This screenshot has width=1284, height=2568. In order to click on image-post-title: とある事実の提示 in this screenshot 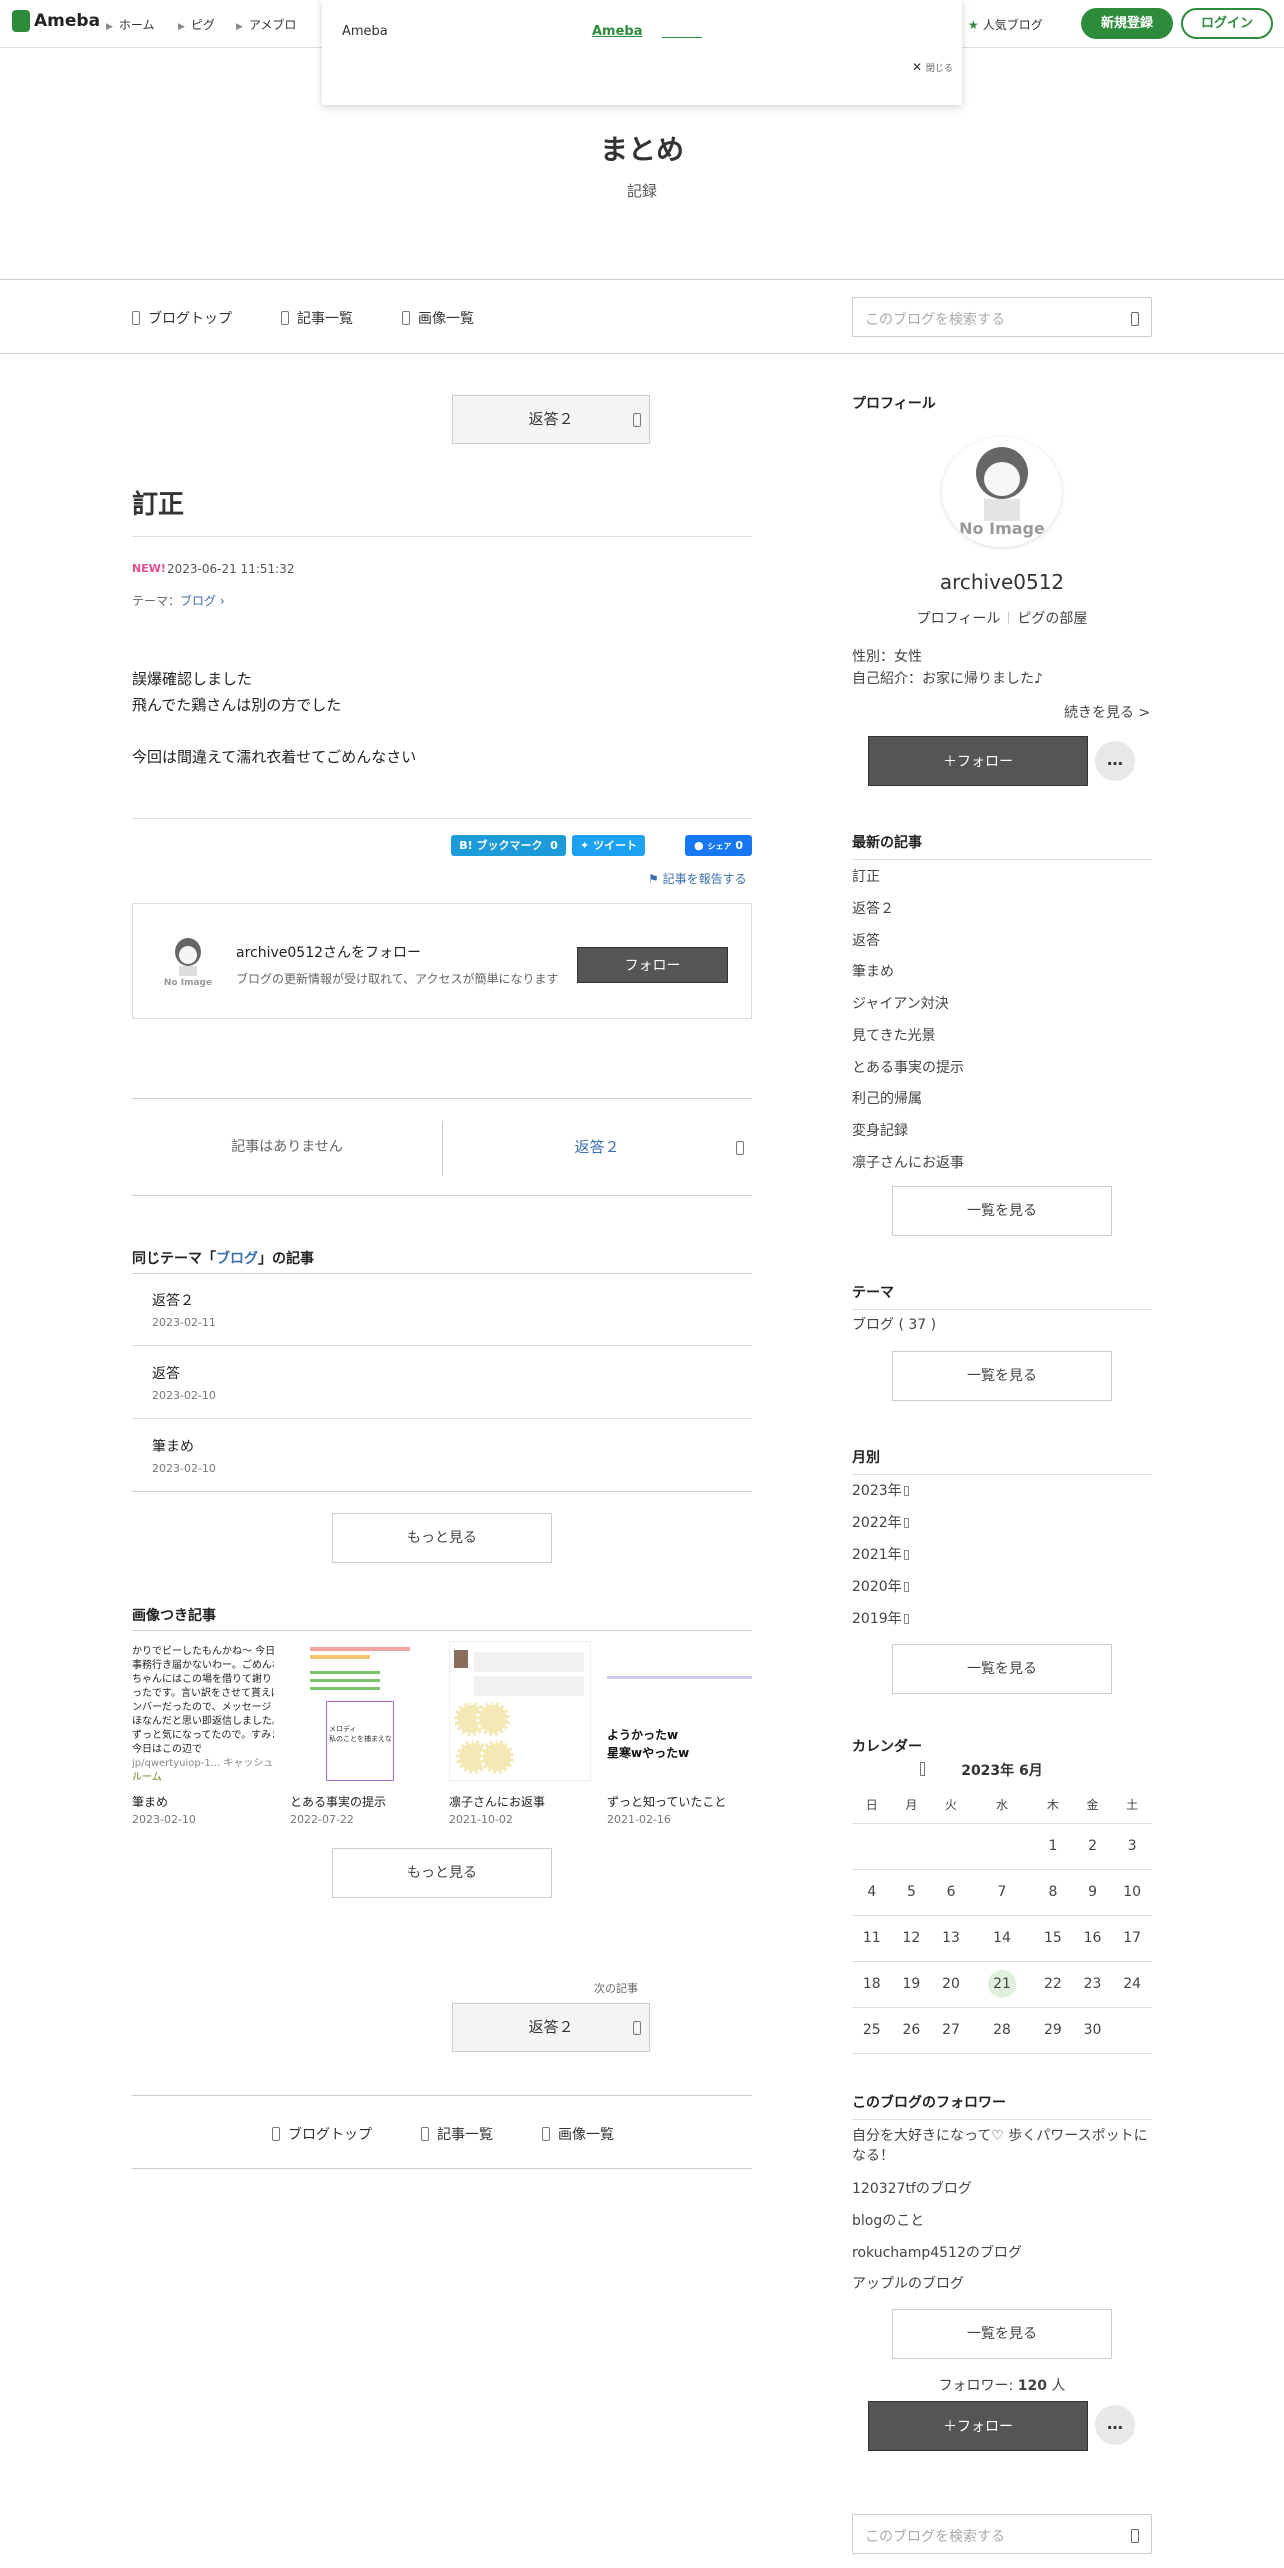, I will do `click(338, 1801)`.